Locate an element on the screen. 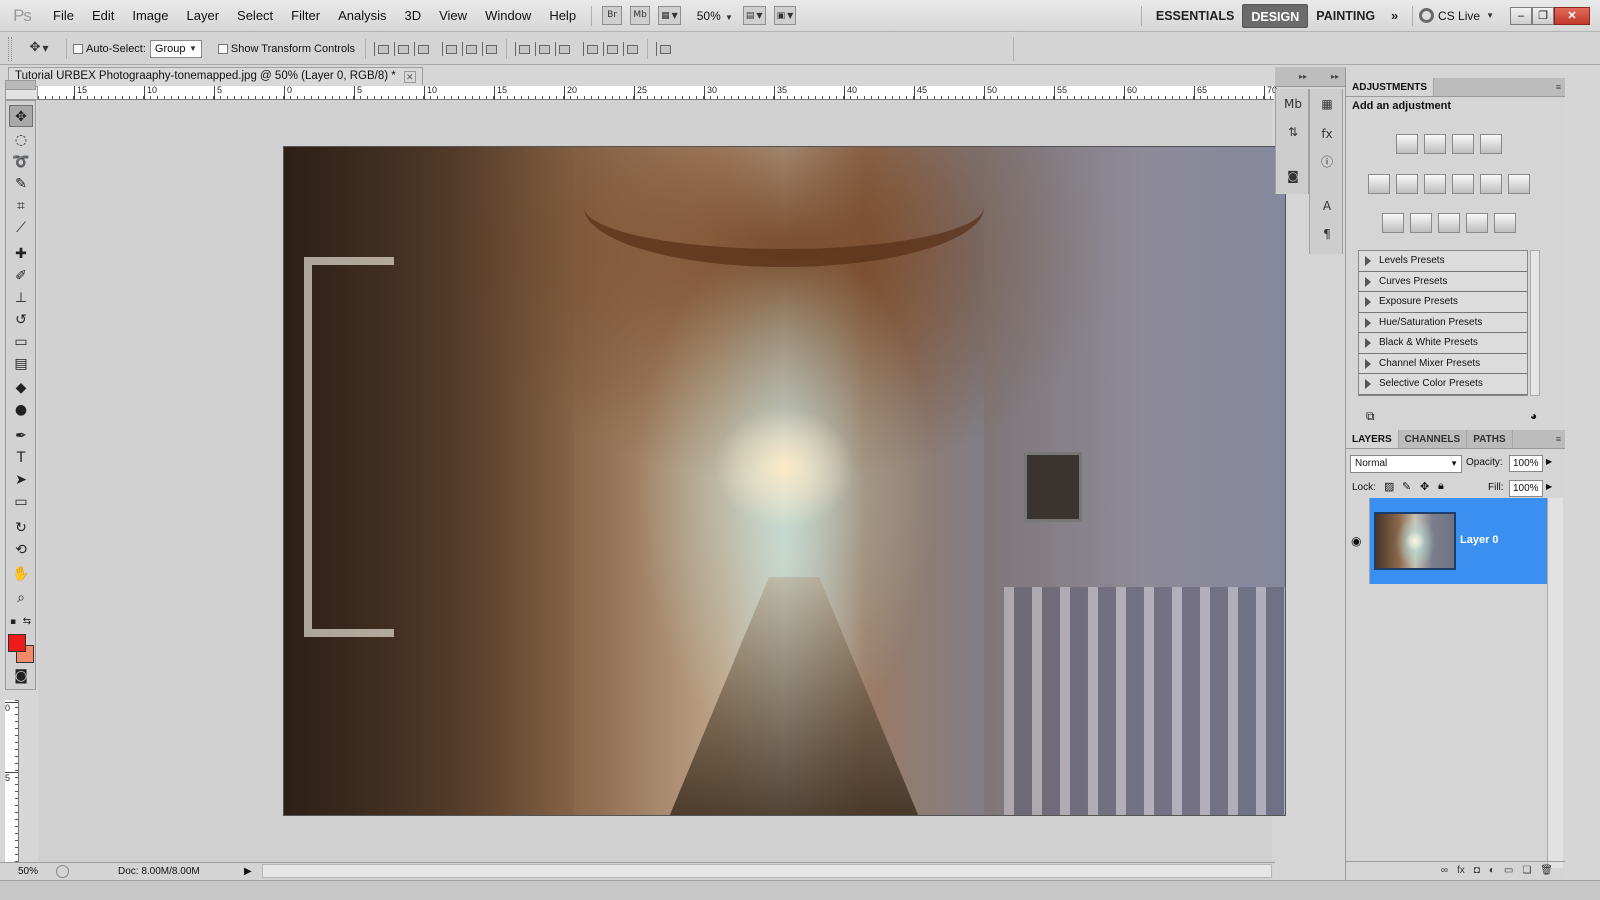  eraser-icon: ▭ is located at coordinates (21, 342).